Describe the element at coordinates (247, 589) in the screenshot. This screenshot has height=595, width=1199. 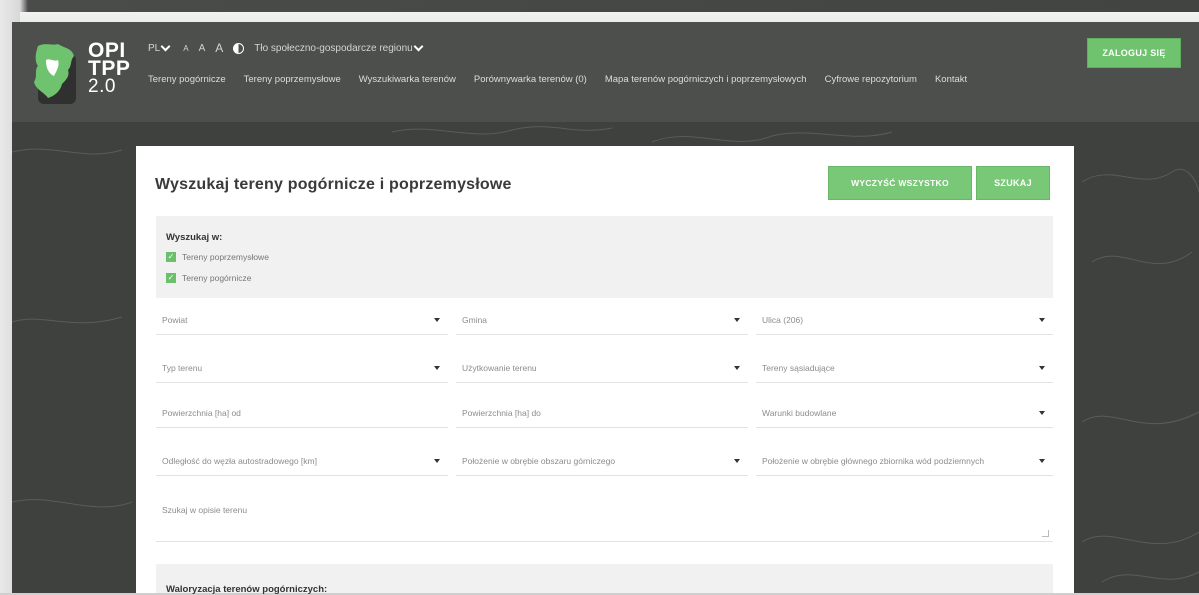
I see `valorization-label: Waloryzacja terenów pogórniczych:` at that location.